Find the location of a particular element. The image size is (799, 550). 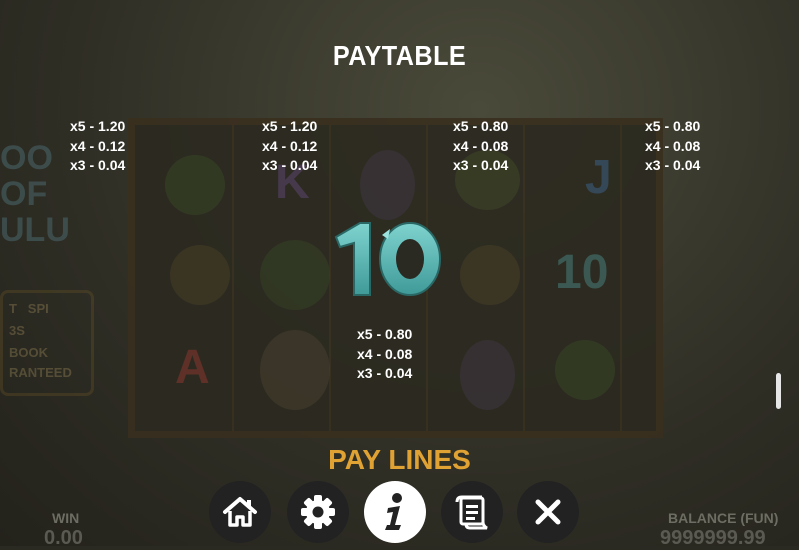

faded-book-symbol is located at coordinates (295, 275).